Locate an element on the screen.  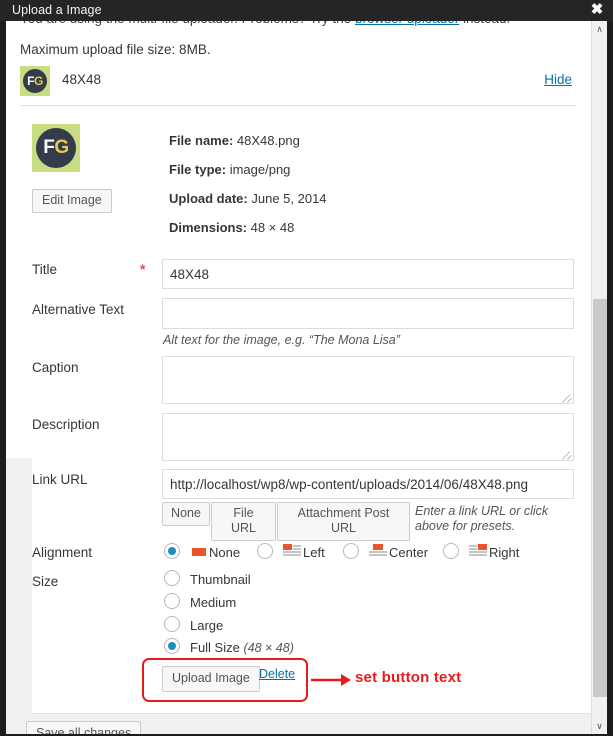
alignment-radio-none is located at coordinates (172, 551).